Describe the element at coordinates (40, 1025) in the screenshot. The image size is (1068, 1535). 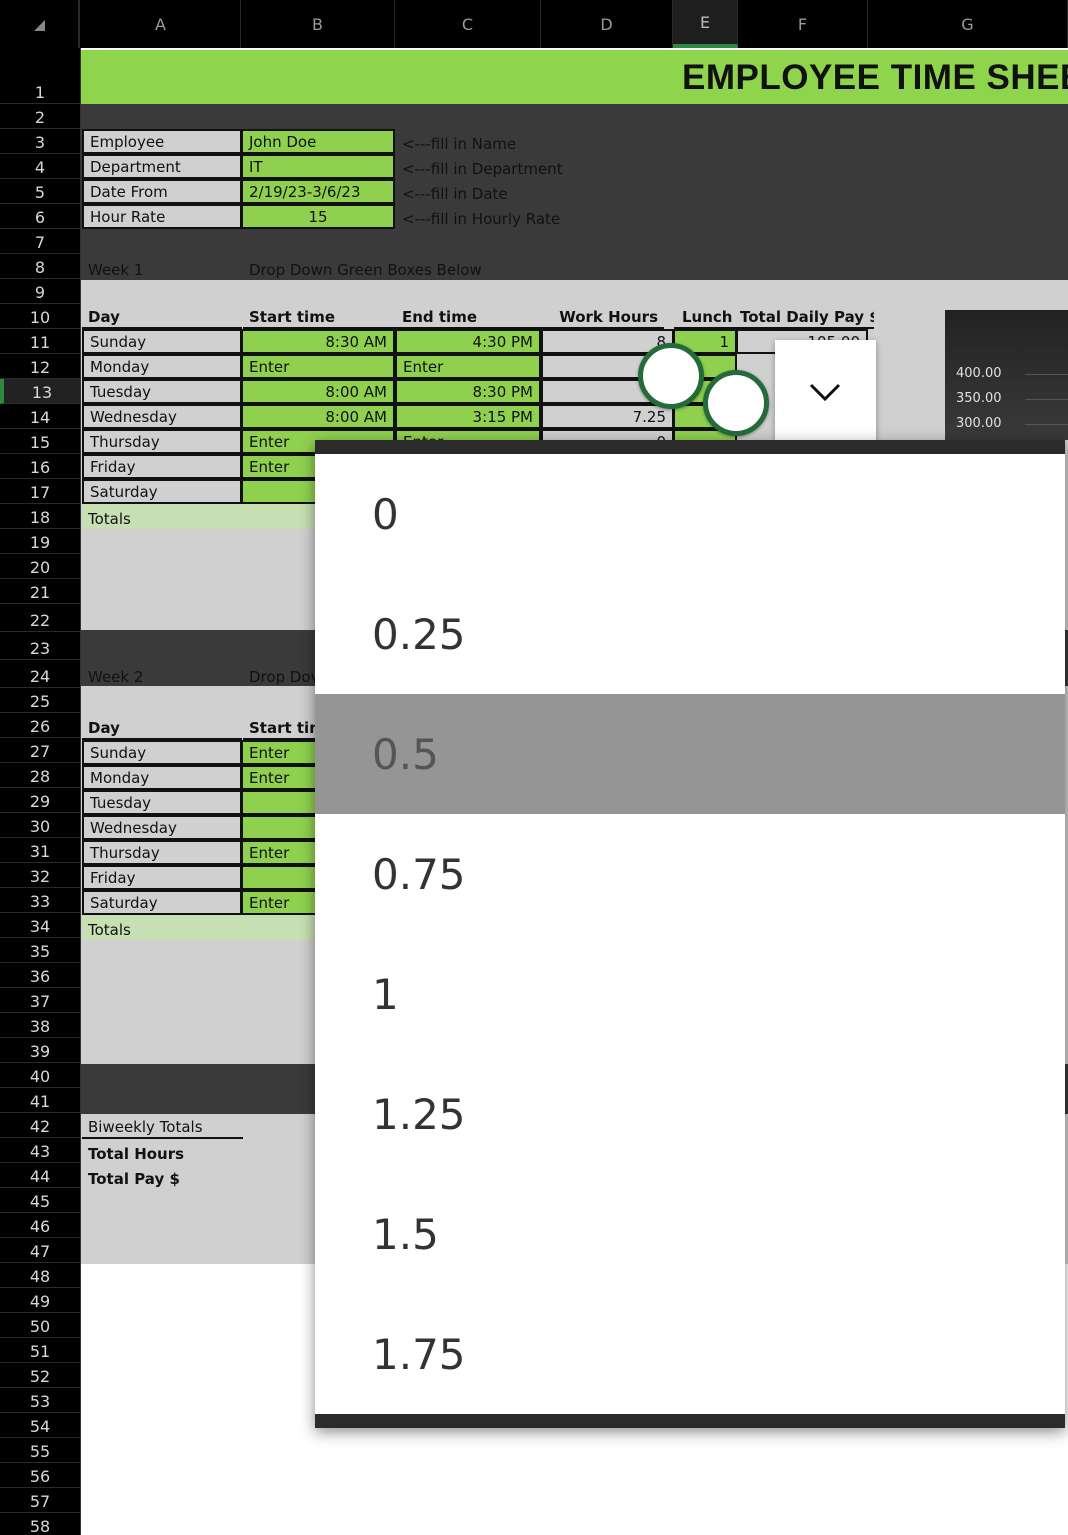
I see `row-header-38: 38` at that location.